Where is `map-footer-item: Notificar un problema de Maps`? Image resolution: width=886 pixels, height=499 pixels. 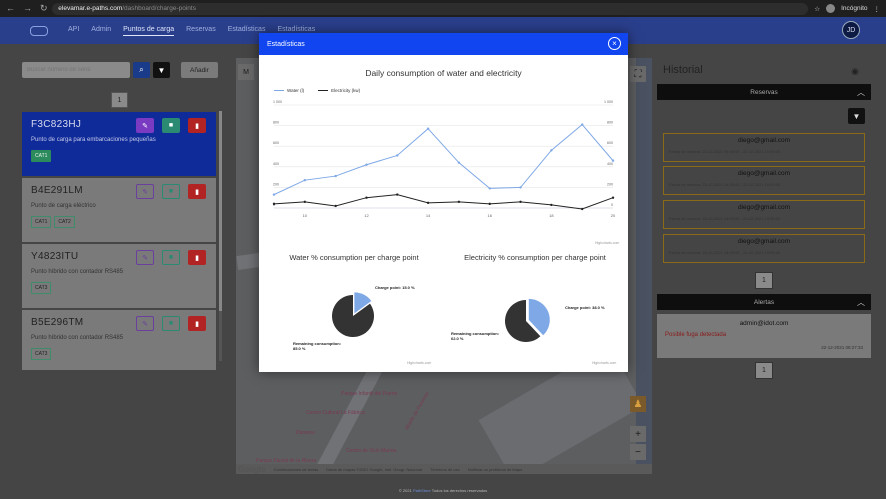 map-footer-item: Notificar un problema de Maps is located at coordinates (495, 469).